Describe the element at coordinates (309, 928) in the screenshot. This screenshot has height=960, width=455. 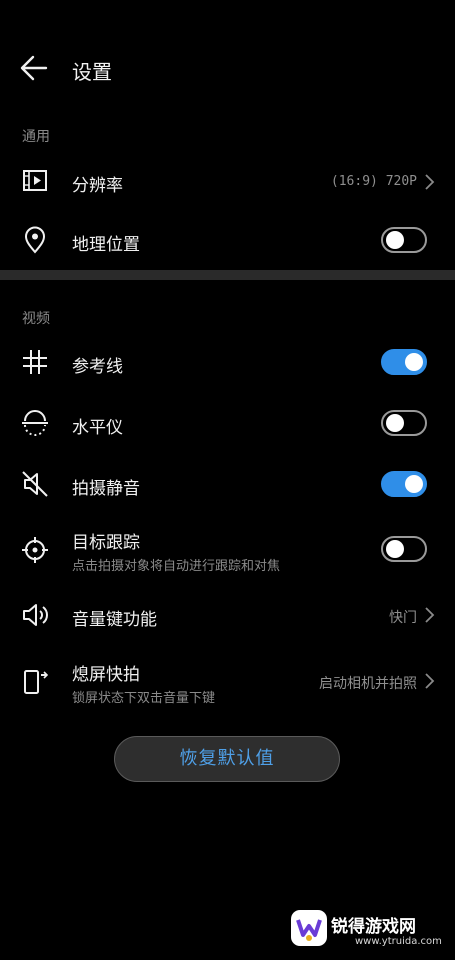
I see `brand-logo-icon` at that location.